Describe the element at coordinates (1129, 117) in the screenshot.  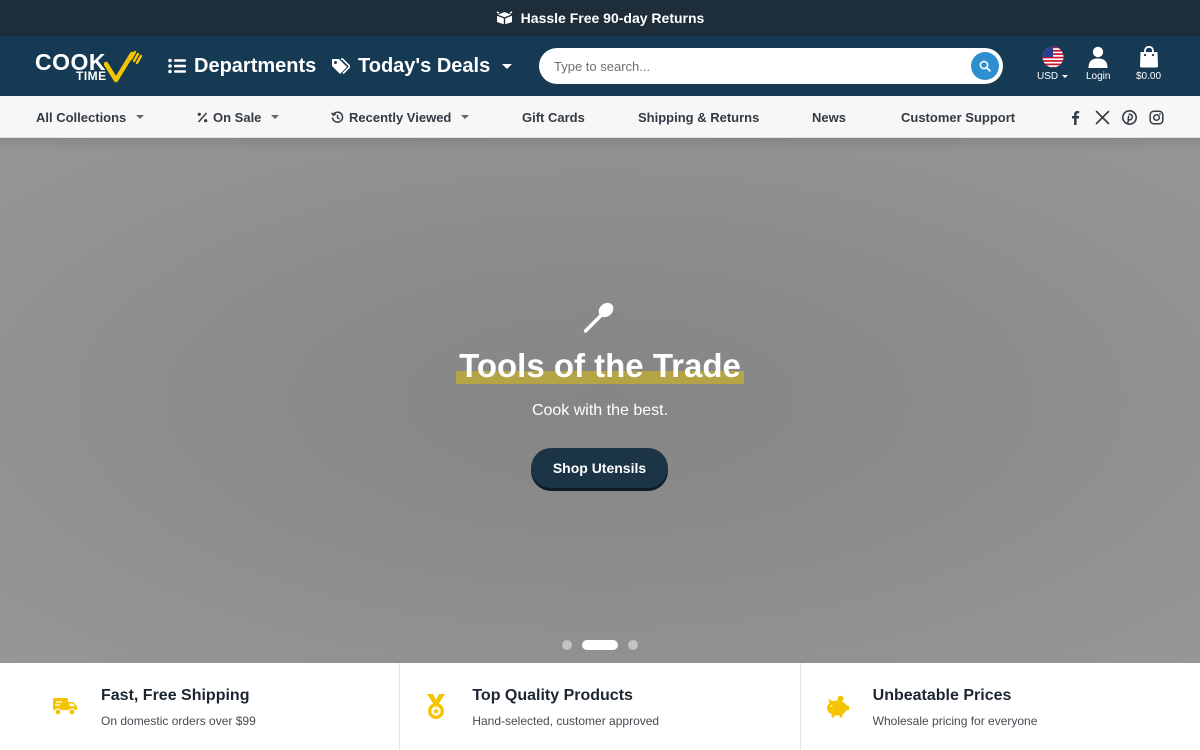
I see `pinterest-icon` at that location.